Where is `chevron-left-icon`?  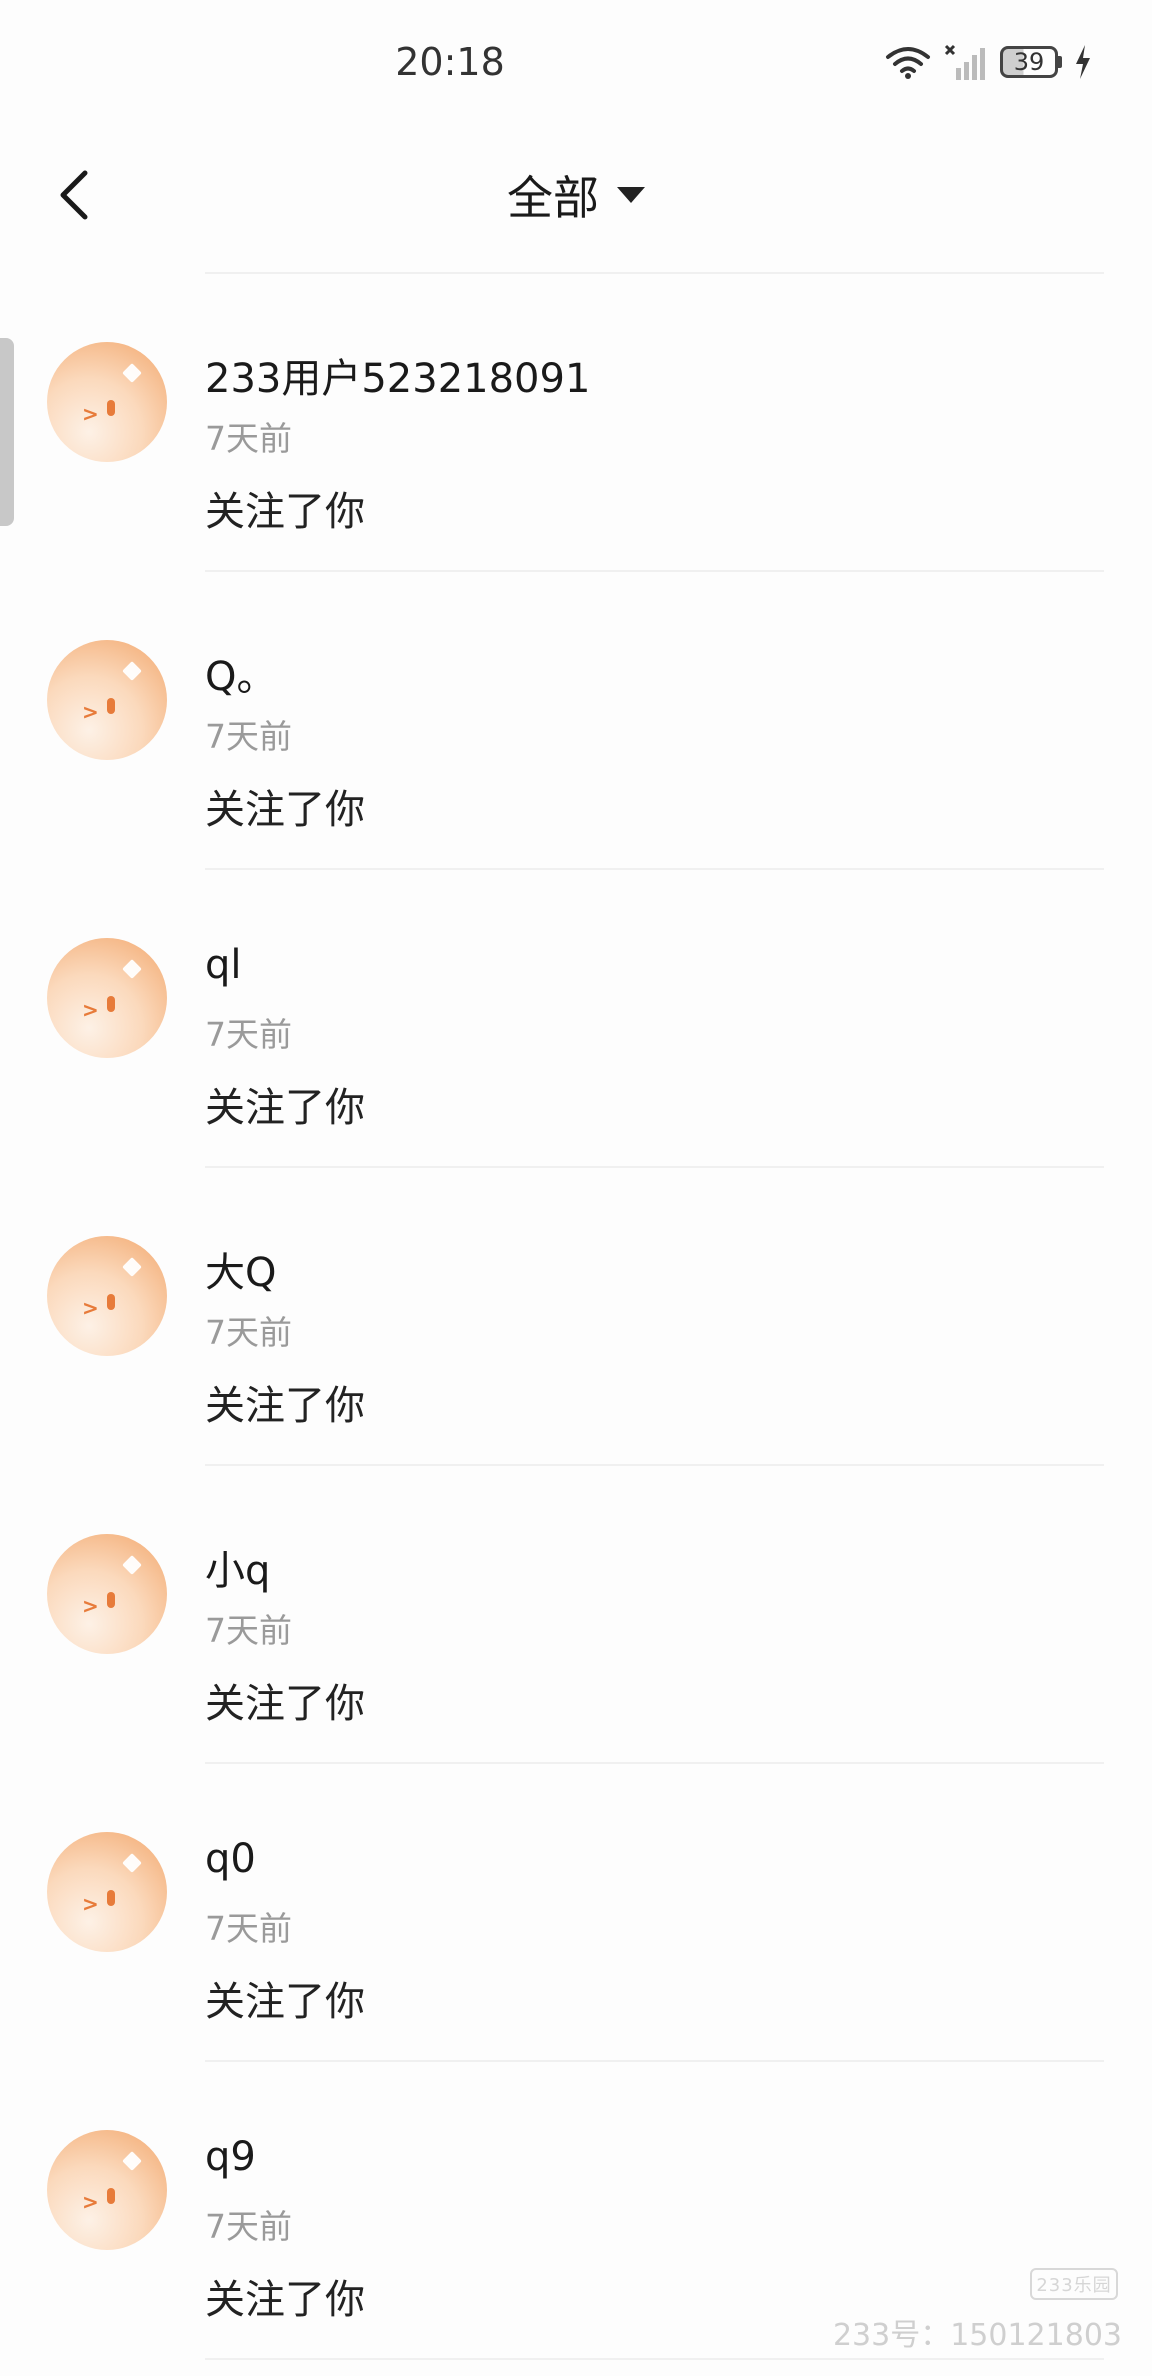 chevron-left-icon is located at coordinates (74, 195).